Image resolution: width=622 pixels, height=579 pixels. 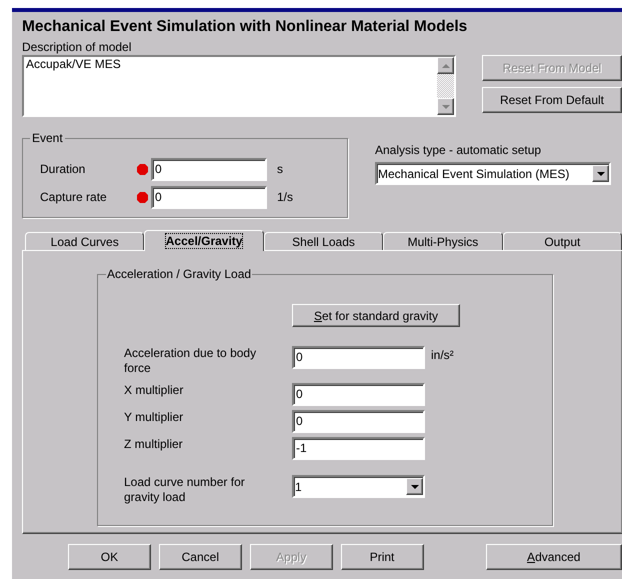 What do you see at coordinates (324, 241) in the screenshot?
I see `tab: Shell Loads` at bounding box center [324, 241].